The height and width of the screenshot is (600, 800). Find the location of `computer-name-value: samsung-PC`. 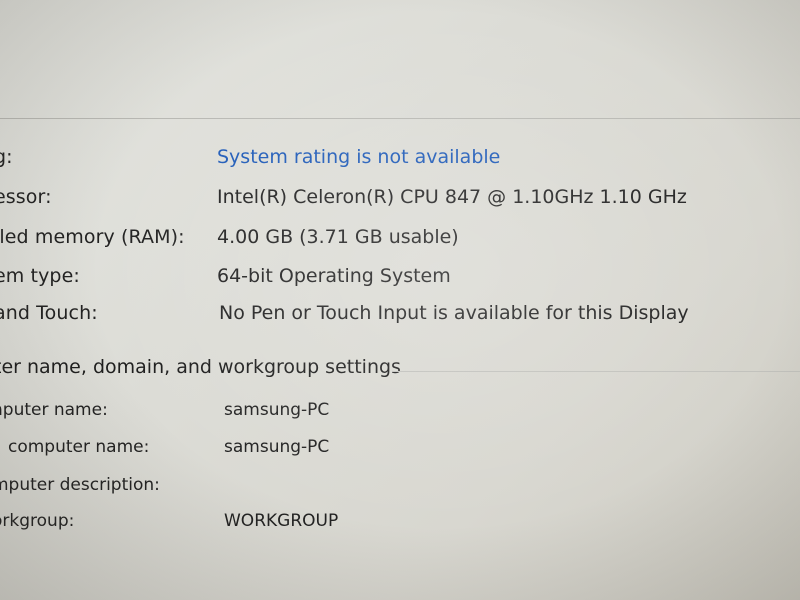

computer-name-value: samsung-PC is located at coordinates (277, 410).